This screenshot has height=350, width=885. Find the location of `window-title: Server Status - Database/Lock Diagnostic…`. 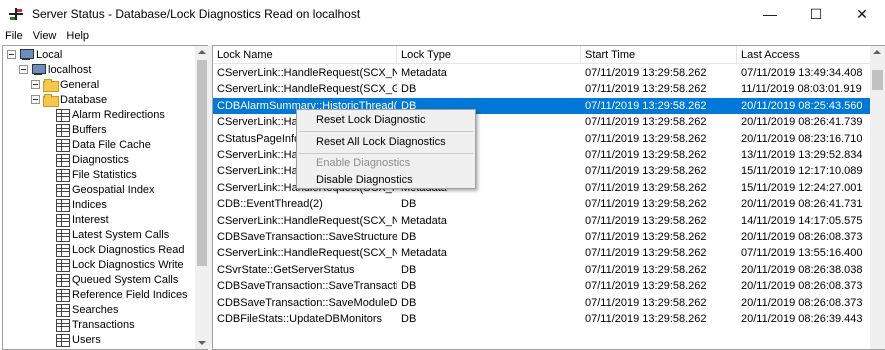

window-title: Server Status - Database/Lock Diagnostic… is located at coordinates (196, 14).